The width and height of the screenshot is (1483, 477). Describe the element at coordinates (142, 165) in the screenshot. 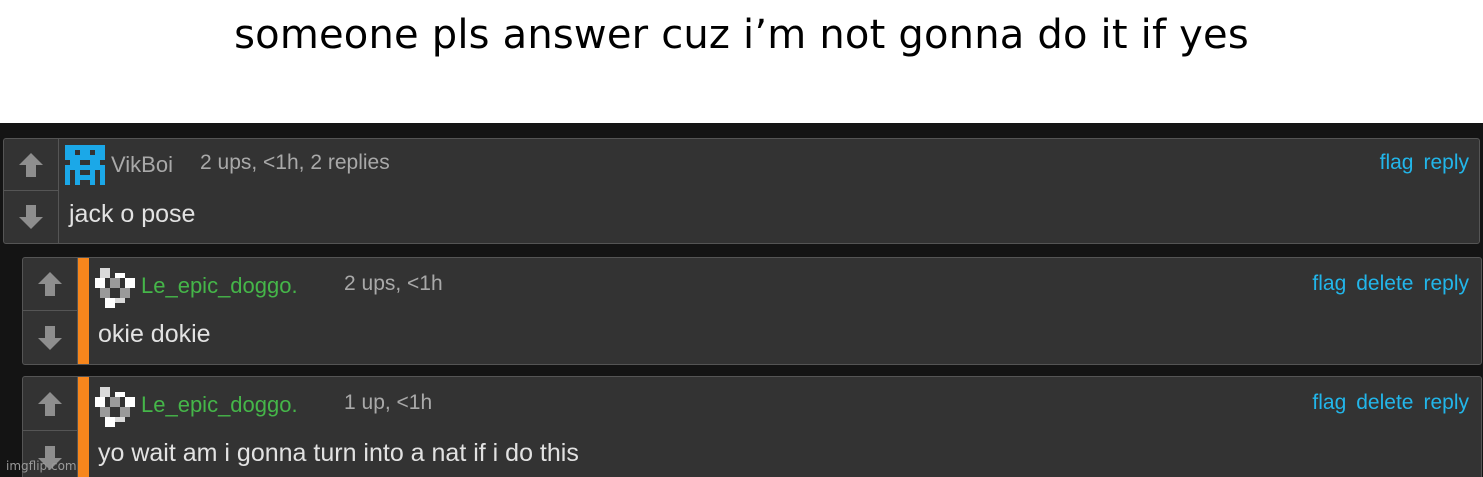

I see `comment-username: VikBoi` at that location.